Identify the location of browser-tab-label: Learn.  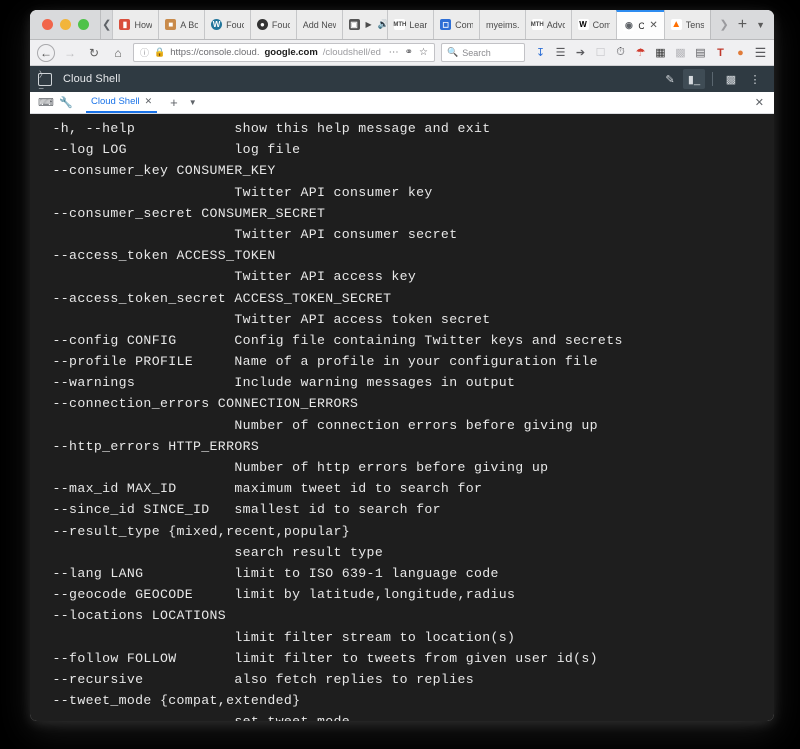
(418, 24).